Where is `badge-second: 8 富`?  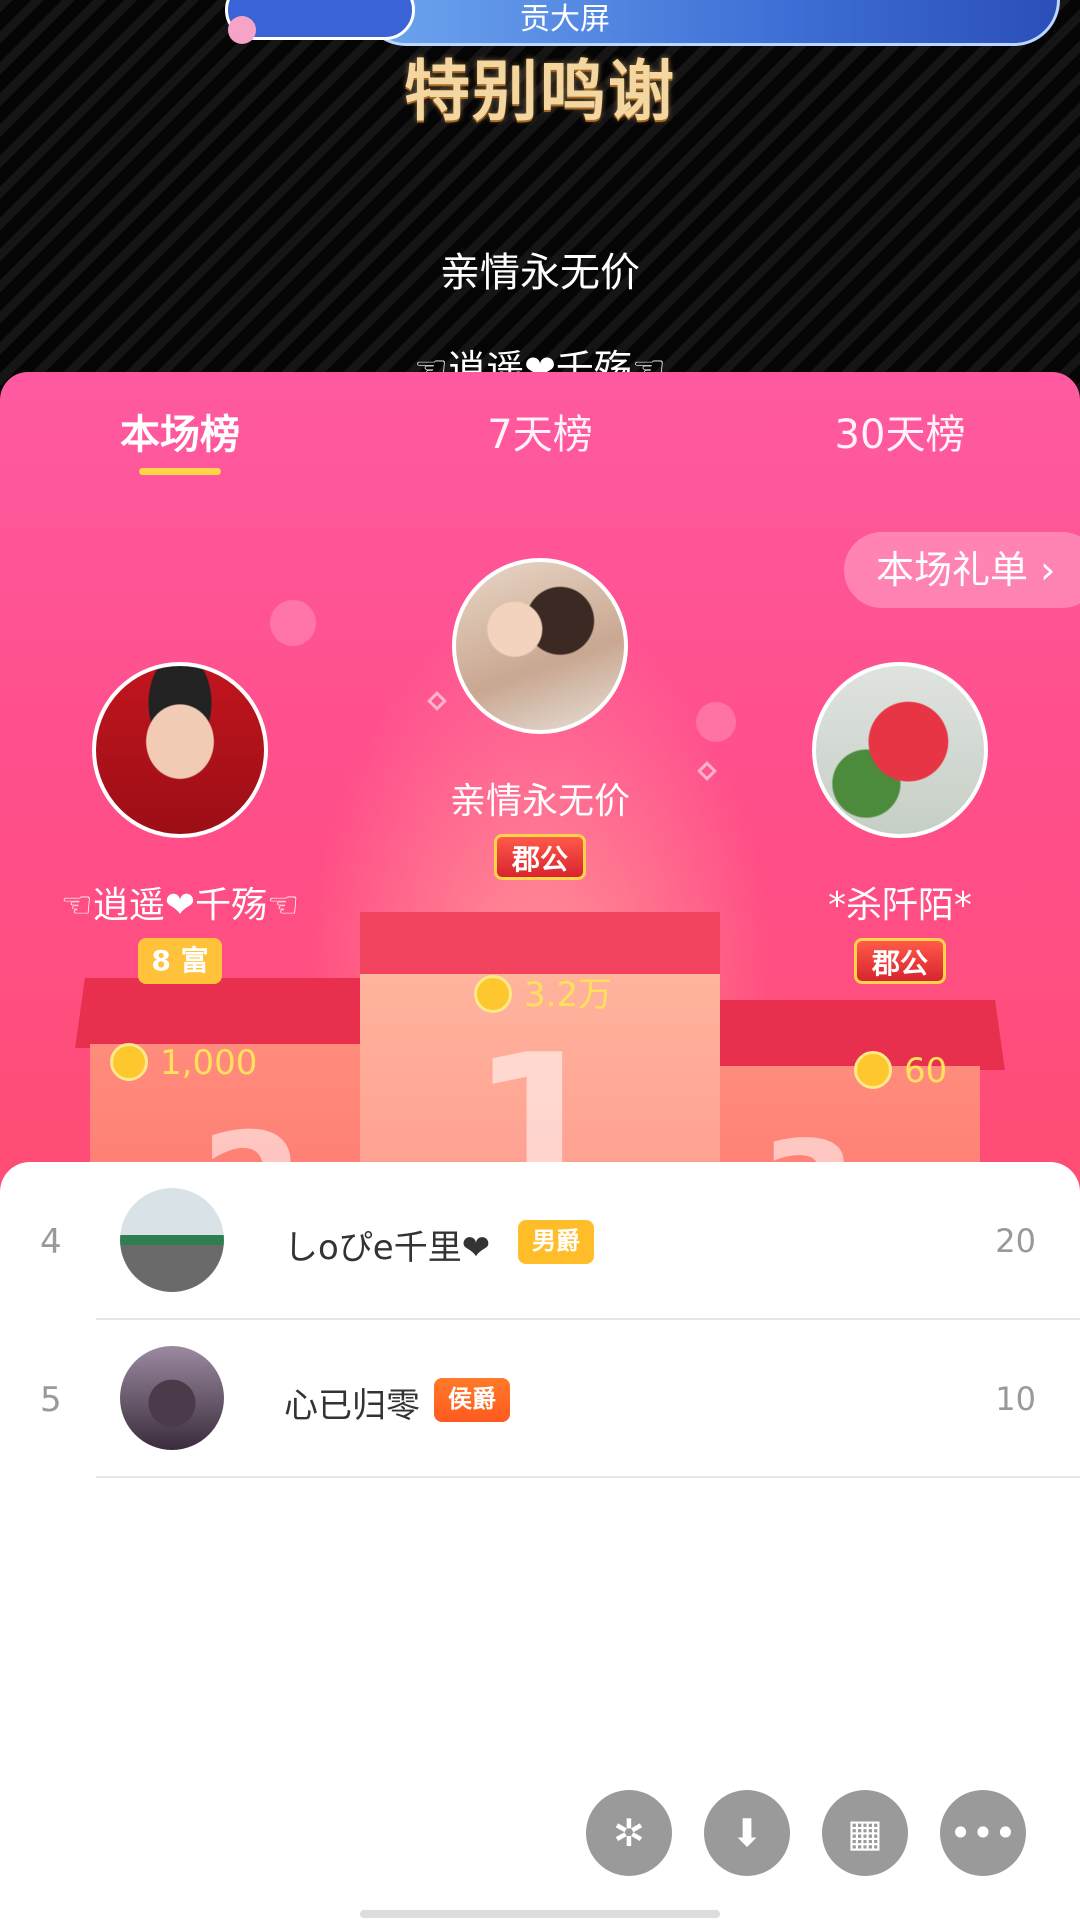 badge-second: 8 富 is located at coordinates (180, 961).